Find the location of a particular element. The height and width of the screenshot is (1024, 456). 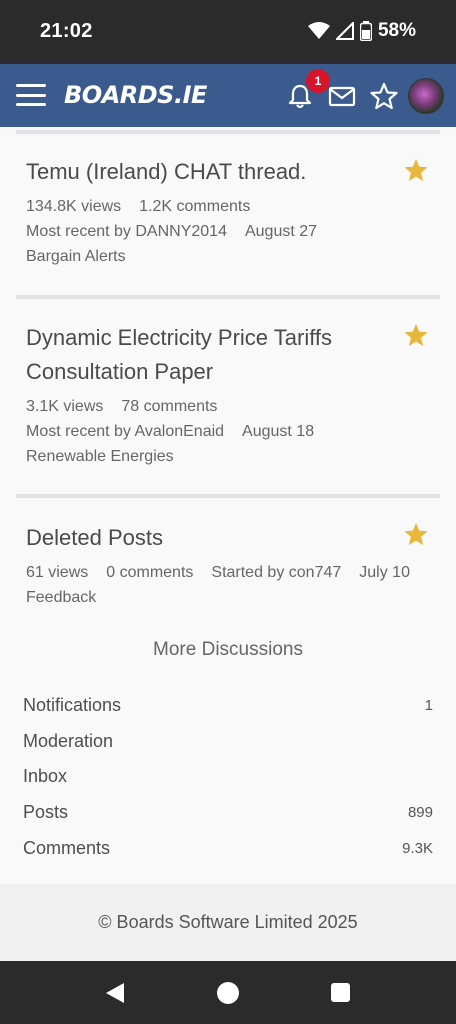

stat-value: 9.3K is located at coordinates (417, 848).